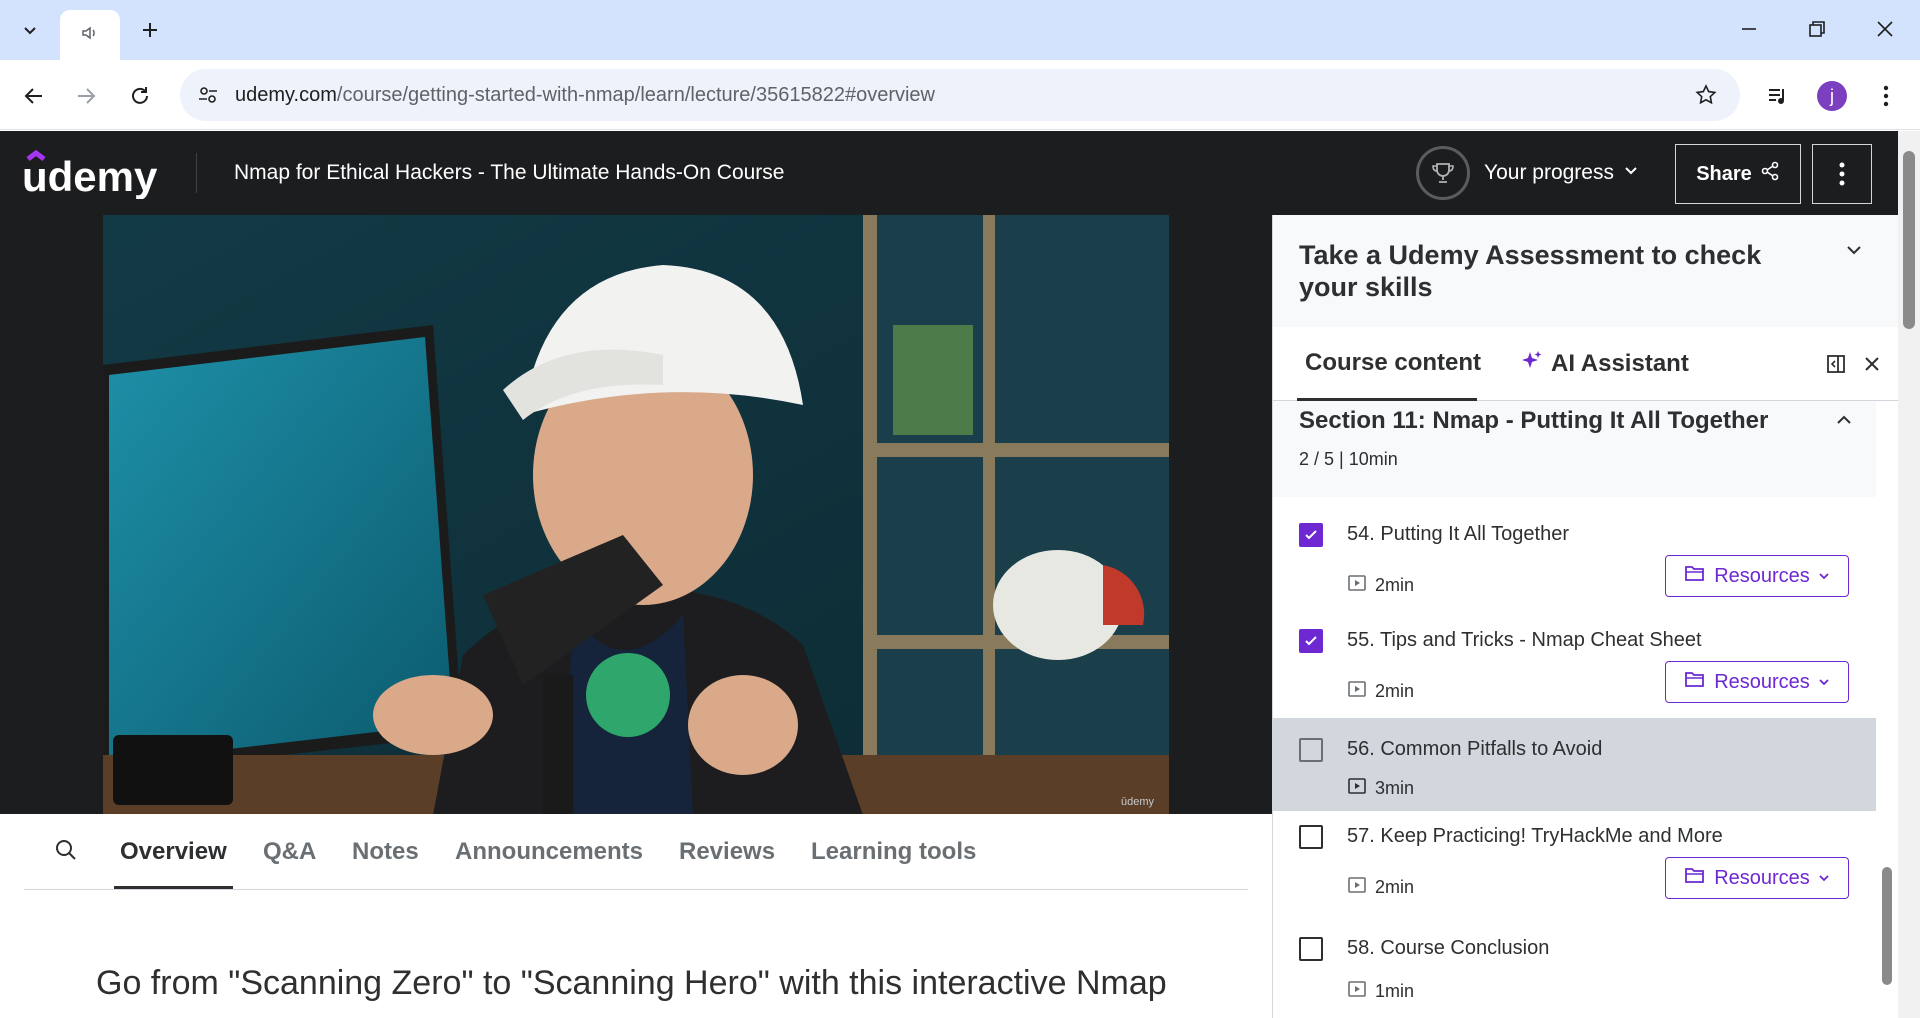 Image resolution: width=1920 pixels, height=1018 pixels. Describe the element at coordinates (1393, 363) in the screenshot. I see `tab-course-content: Course content` at that location.